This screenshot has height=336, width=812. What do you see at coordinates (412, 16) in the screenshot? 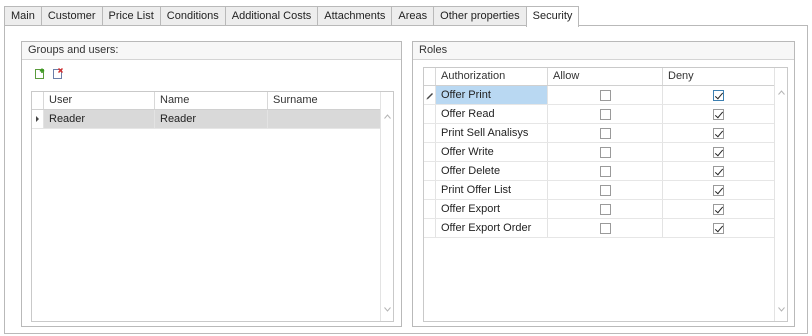
I see `tab-areas: Areas` at bounding box center [412, 16].